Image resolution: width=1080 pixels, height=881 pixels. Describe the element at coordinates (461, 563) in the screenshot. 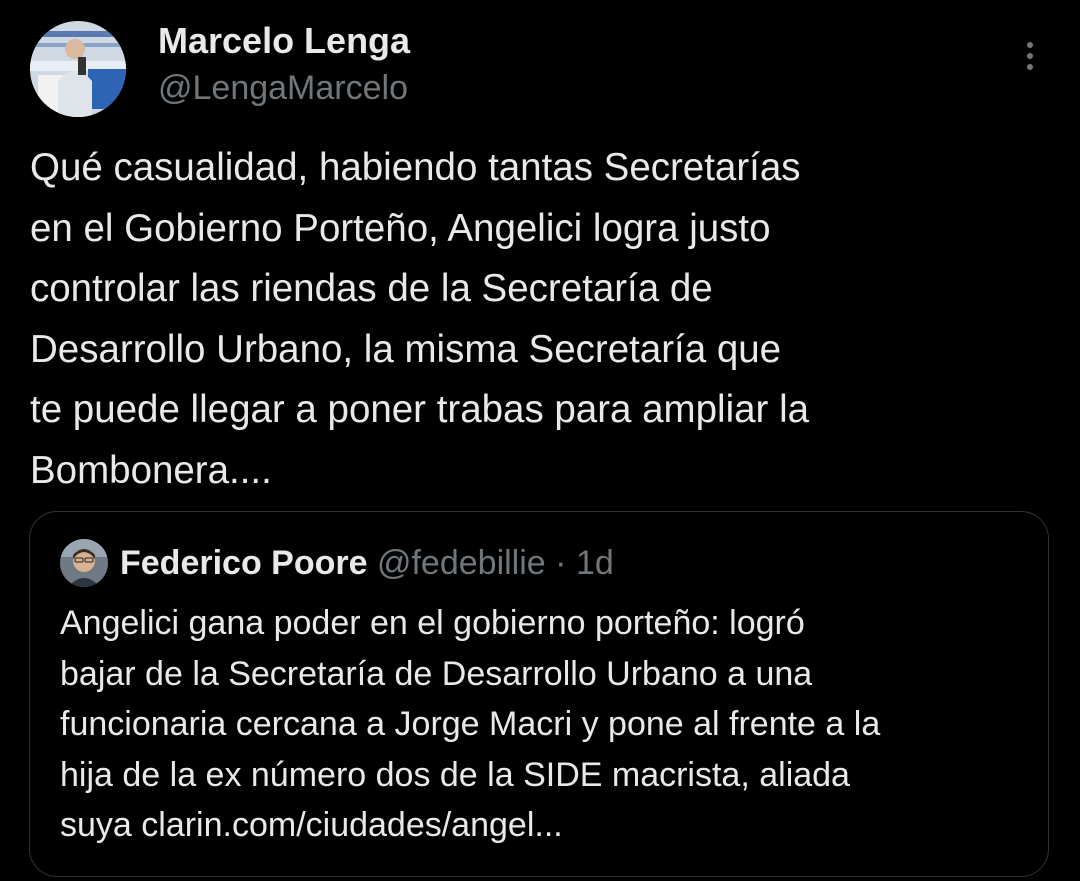

I see `quoted-author-handle: @fedebillie` at that location.